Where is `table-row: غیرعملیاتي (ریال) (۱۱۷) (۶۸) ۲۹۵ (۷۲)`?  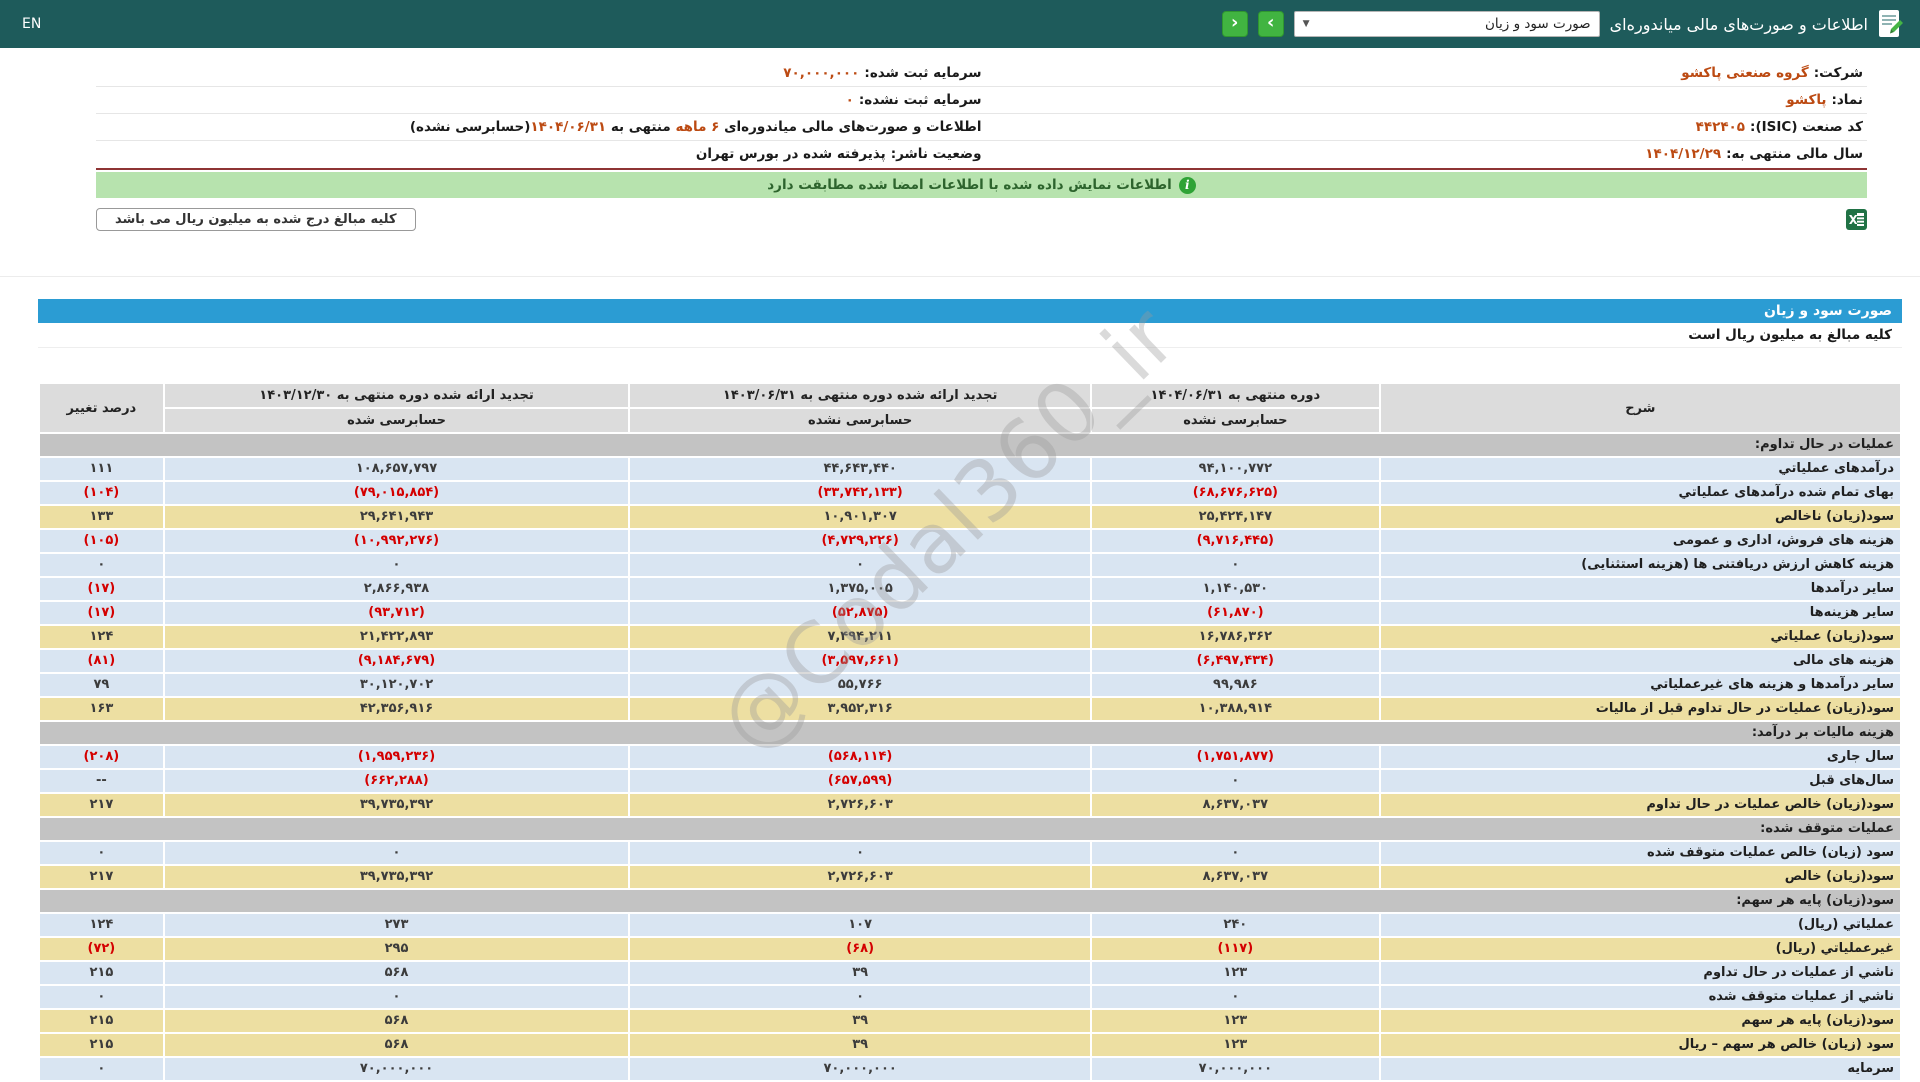 table-row: غیرعملیاتي (ریال) (۱۱۷) (۶۸) ۲۹۵ (۷۲) is located at coordinates (970, 949).